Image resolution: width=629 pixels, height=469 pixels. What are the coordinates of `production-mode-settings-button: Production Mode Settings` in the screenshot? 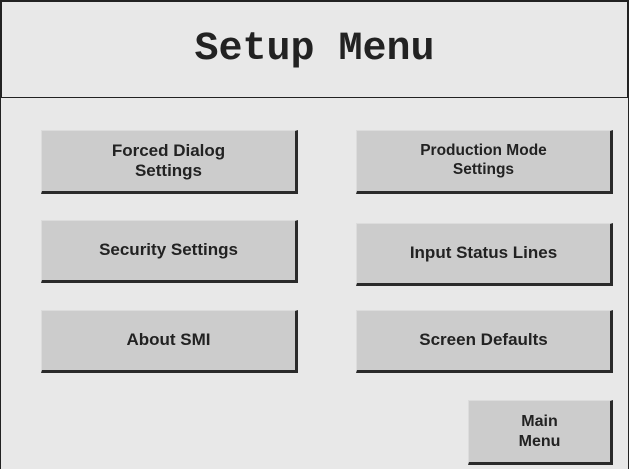 It's located at (484, 162).